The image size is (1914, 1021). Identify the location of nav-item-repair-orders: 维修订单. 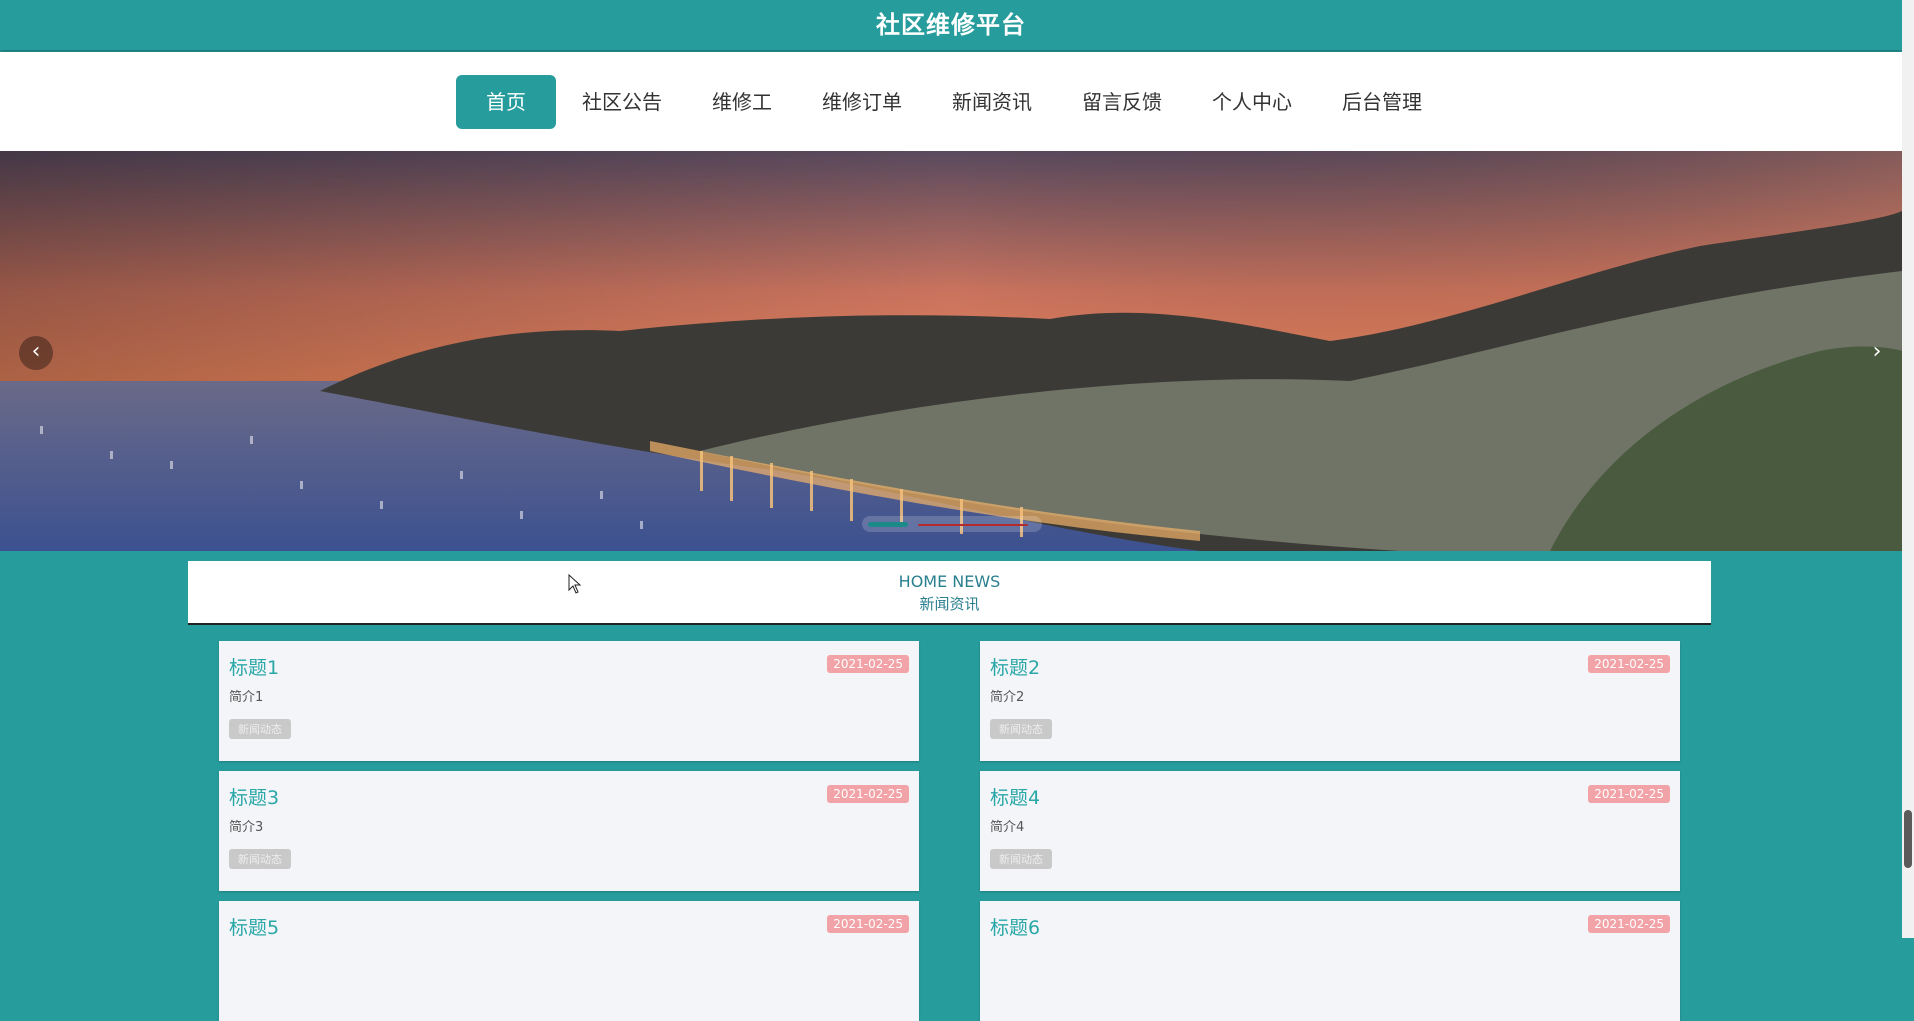
(862, 102).